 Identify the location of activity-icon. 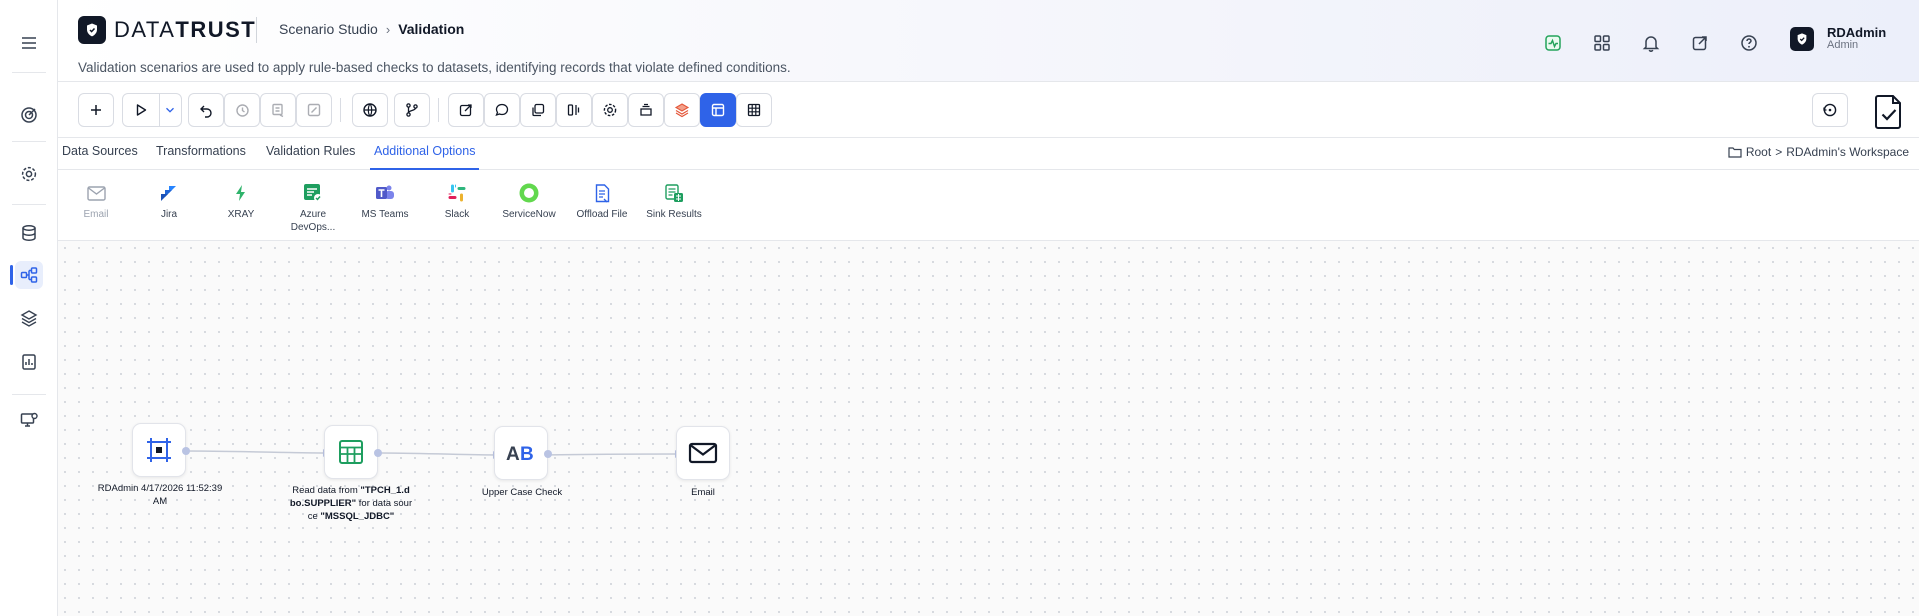
(1553, 43).